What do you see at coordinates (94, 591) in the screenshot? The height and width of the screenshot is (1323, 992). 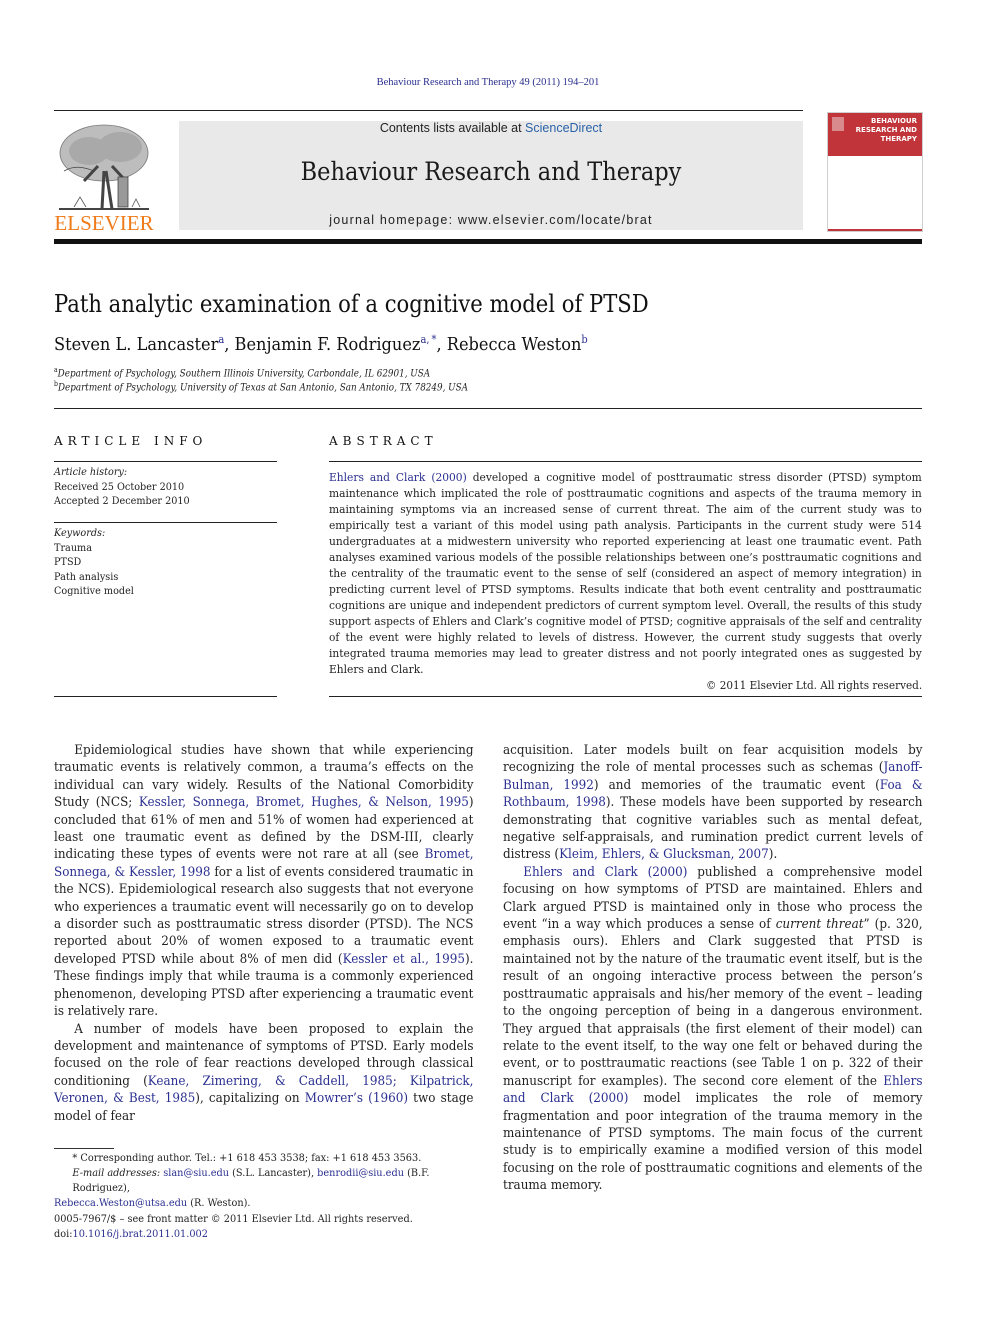 I see `keyword: Cognitive model` at bounding box center [94, 591].